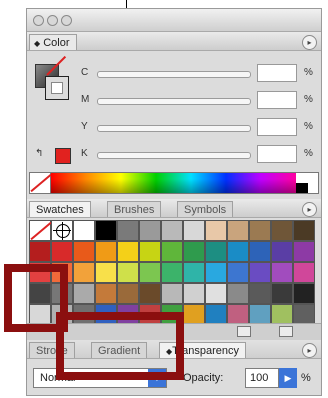 The image size is (328, 398). What do you see at coordinates (85, 72) in the screenshot?
I see `channel-label: C` at bounding box center [85, 72].